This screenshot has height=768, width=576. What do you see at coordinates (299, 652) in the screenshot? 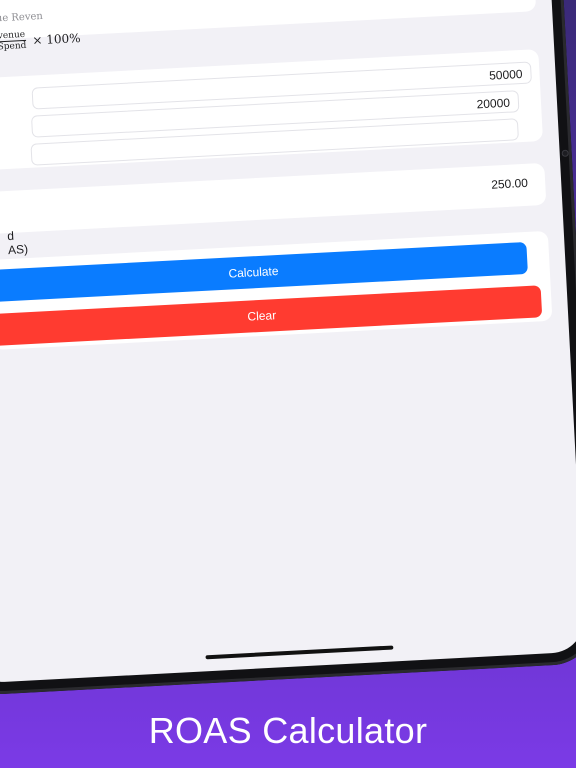
I see `home-indicator` at bounding box center [299, 652].